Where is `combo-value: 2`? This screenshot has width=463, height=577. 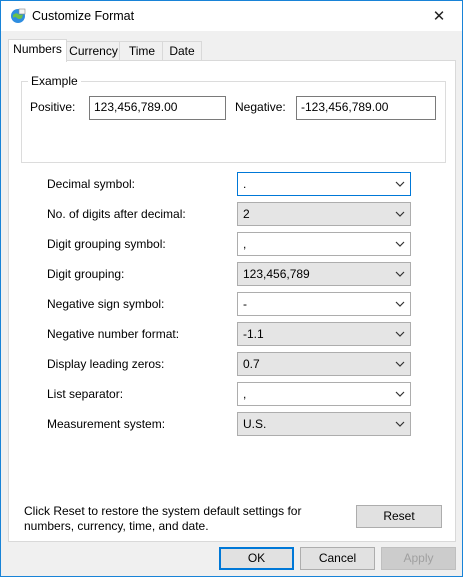 combo-value: 2 is located at coordinates (246, 214).